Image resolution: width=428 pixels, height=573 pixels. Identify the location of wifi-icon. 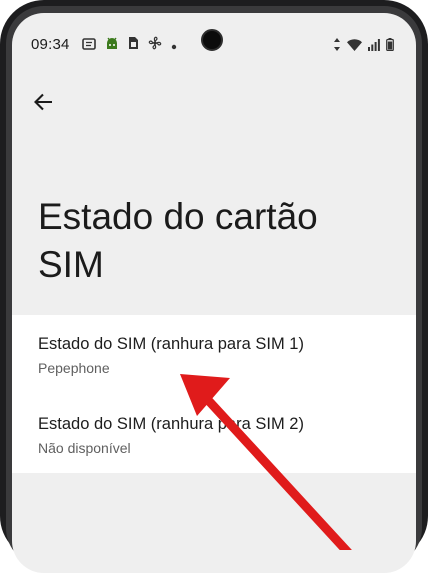
(354, 46).